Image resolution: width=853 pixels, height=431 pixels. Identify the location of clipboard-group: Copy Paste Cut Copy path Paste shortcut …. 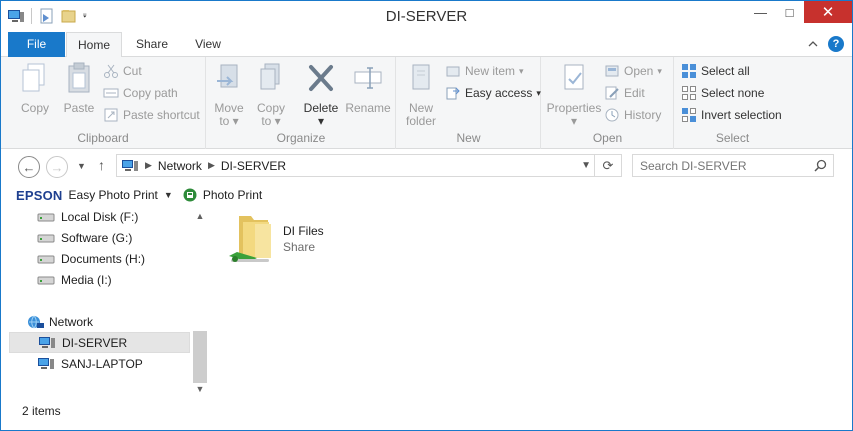
(103, 103).